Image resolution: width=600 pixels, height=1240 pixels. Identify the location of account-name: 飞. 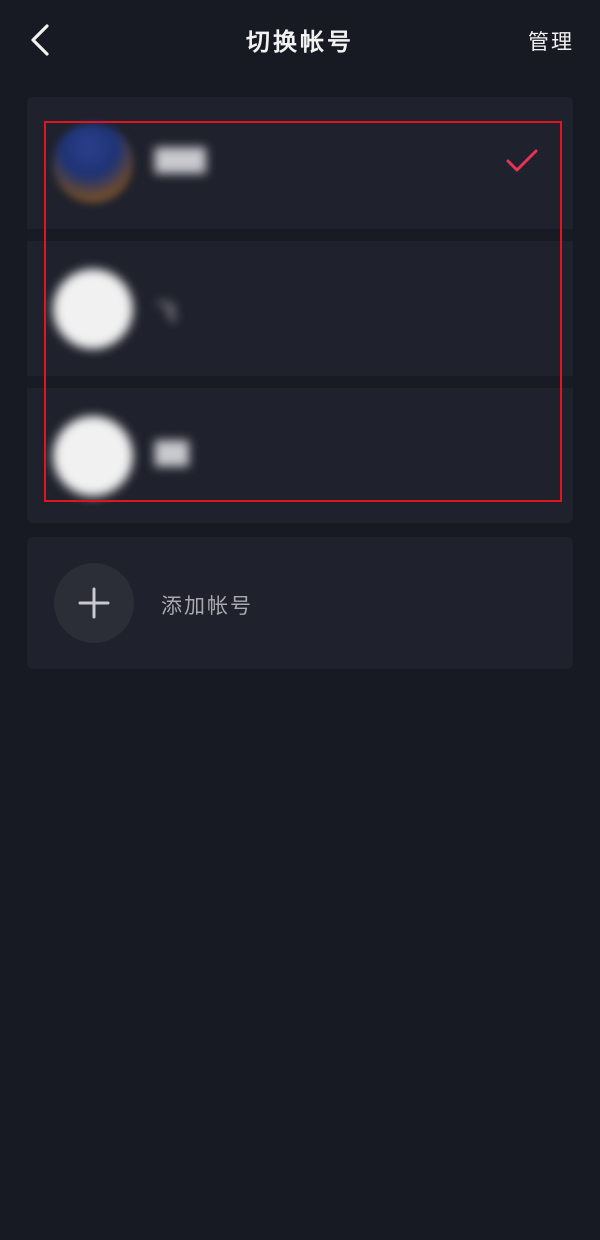
(166, 313).